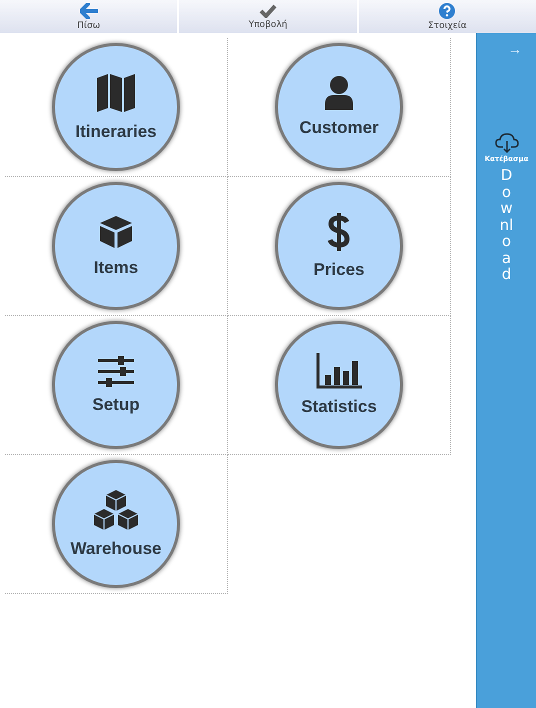  Describe the element at coordinates (339, 232) in the screenshot. I see `dollar-icon` at that location.